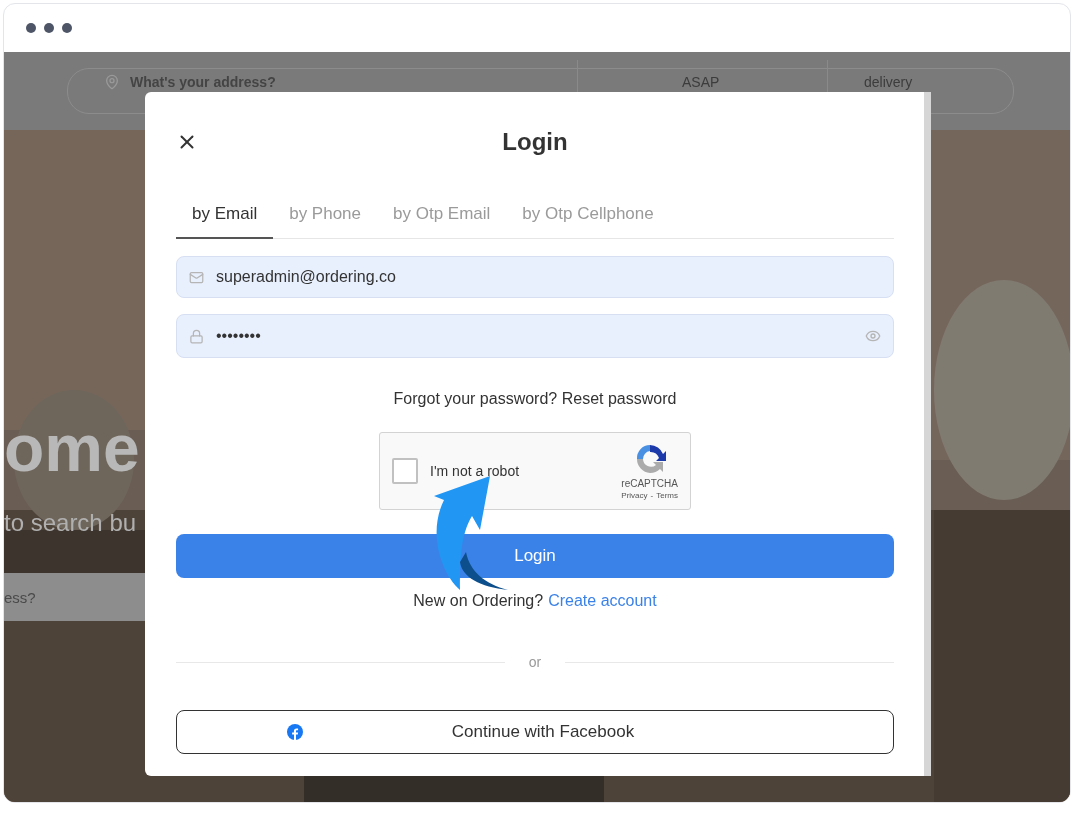  What do you see at coordinates (535, 399) in the screenshot?
I see `forgot-password-link: Forgot your password? Reset password` at bounding box center [535, 399].